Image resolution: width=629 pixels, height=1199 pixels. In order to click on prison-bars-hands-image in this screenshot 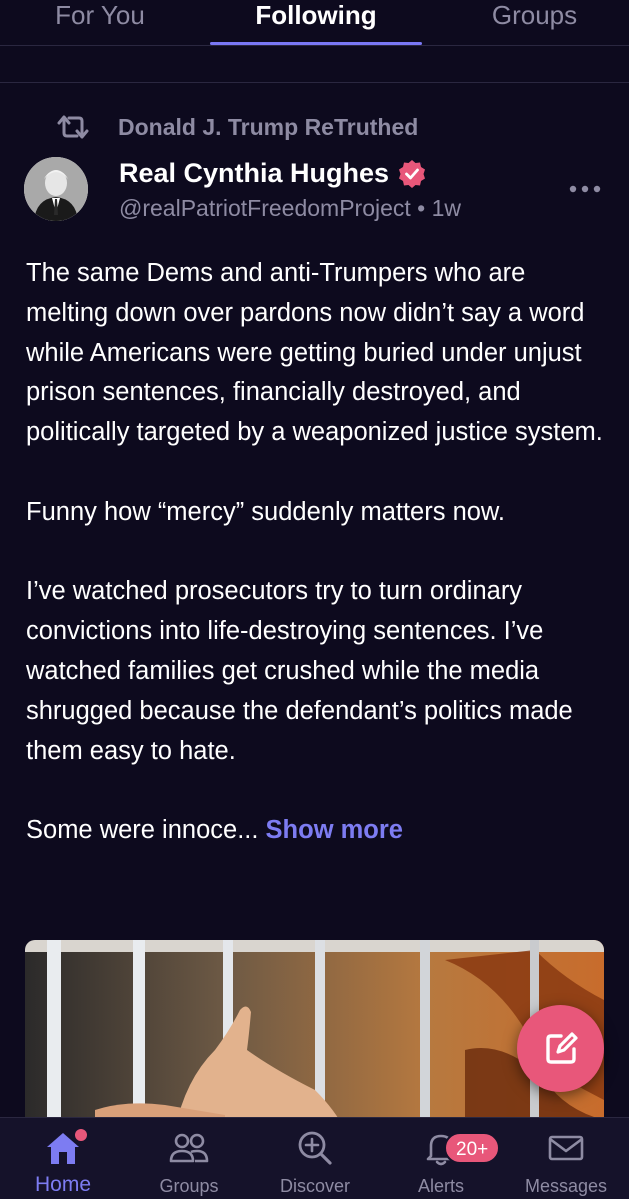, I will do `click(314, 1035)`.